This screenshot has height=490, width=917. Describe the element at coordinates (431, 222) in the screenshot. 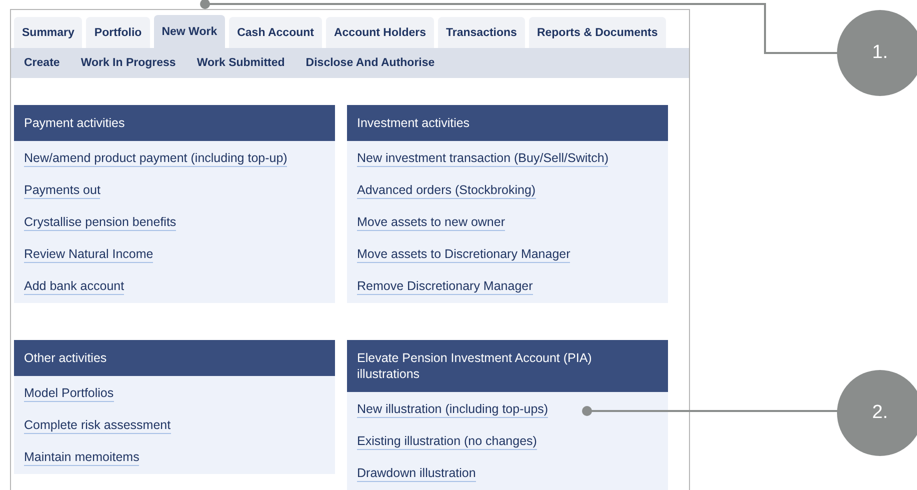

I see `activity-link: Move assets to new owner` at that location.